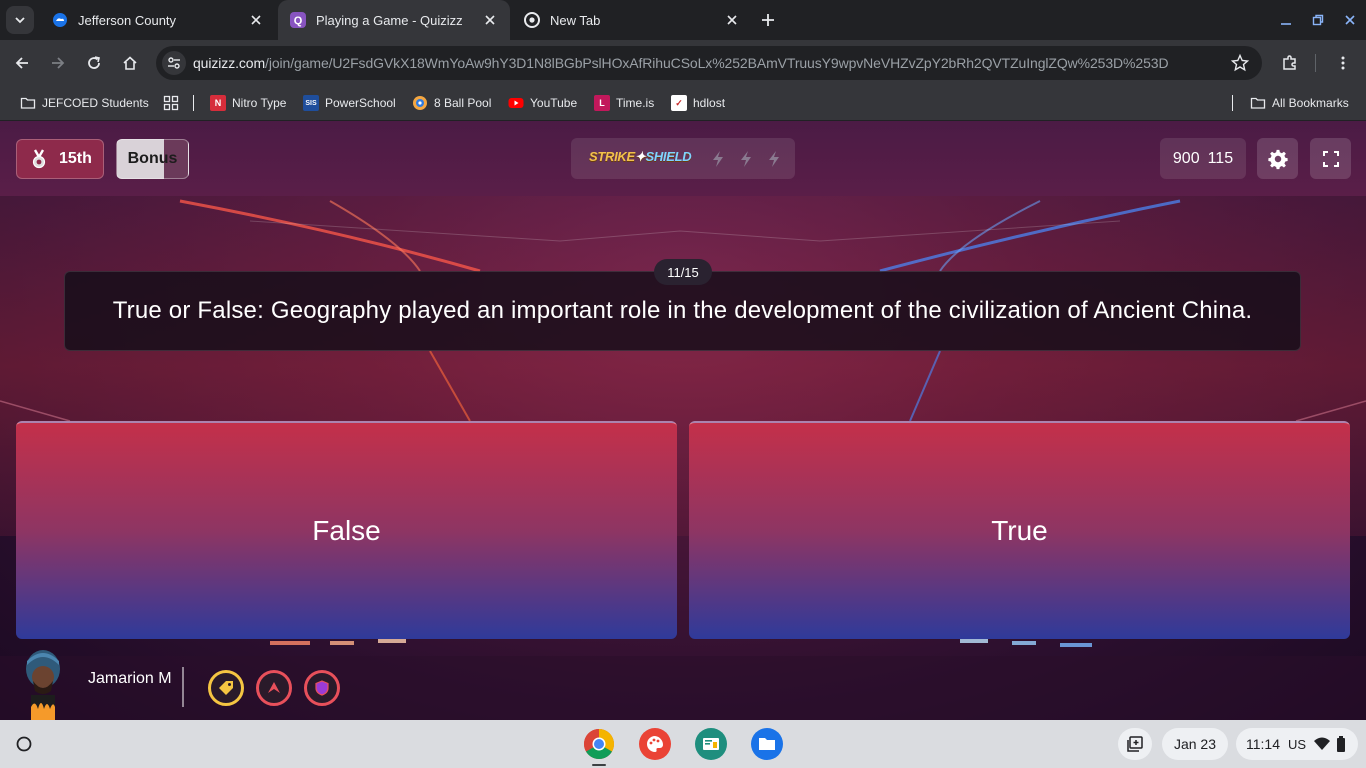  What do you see at coordinates (1203, 158) in the screenshot?
I see `score-display: 900 115` at bounding box center [1203, 158].